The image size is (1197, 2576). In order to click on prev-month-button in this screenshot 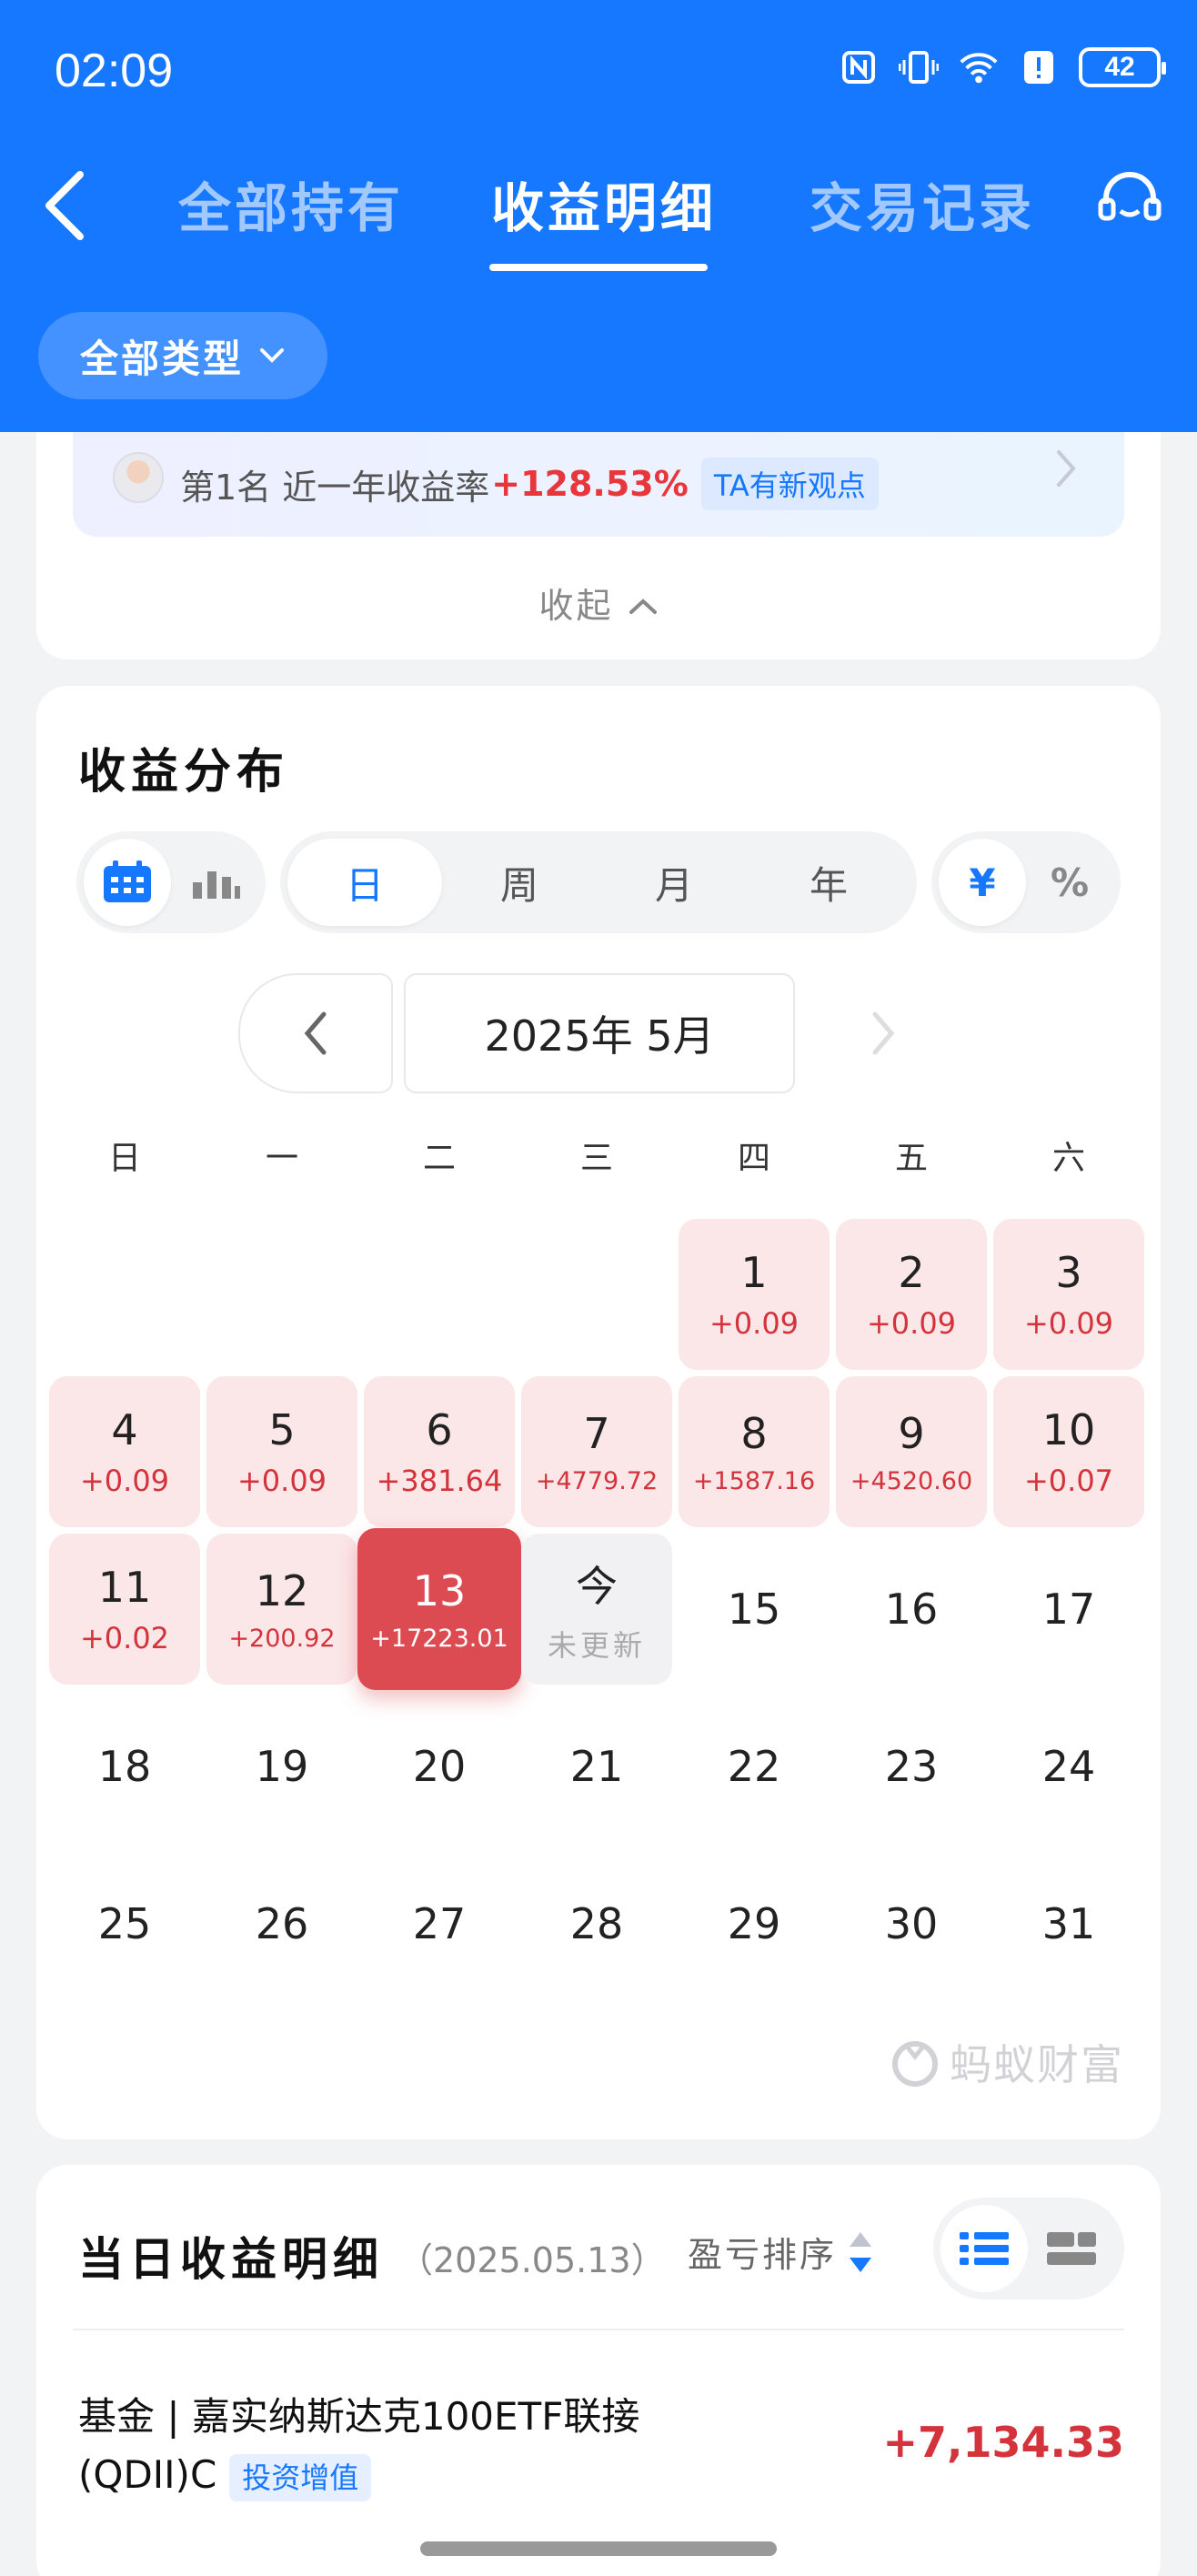, I will do `click(315, 1033)`.